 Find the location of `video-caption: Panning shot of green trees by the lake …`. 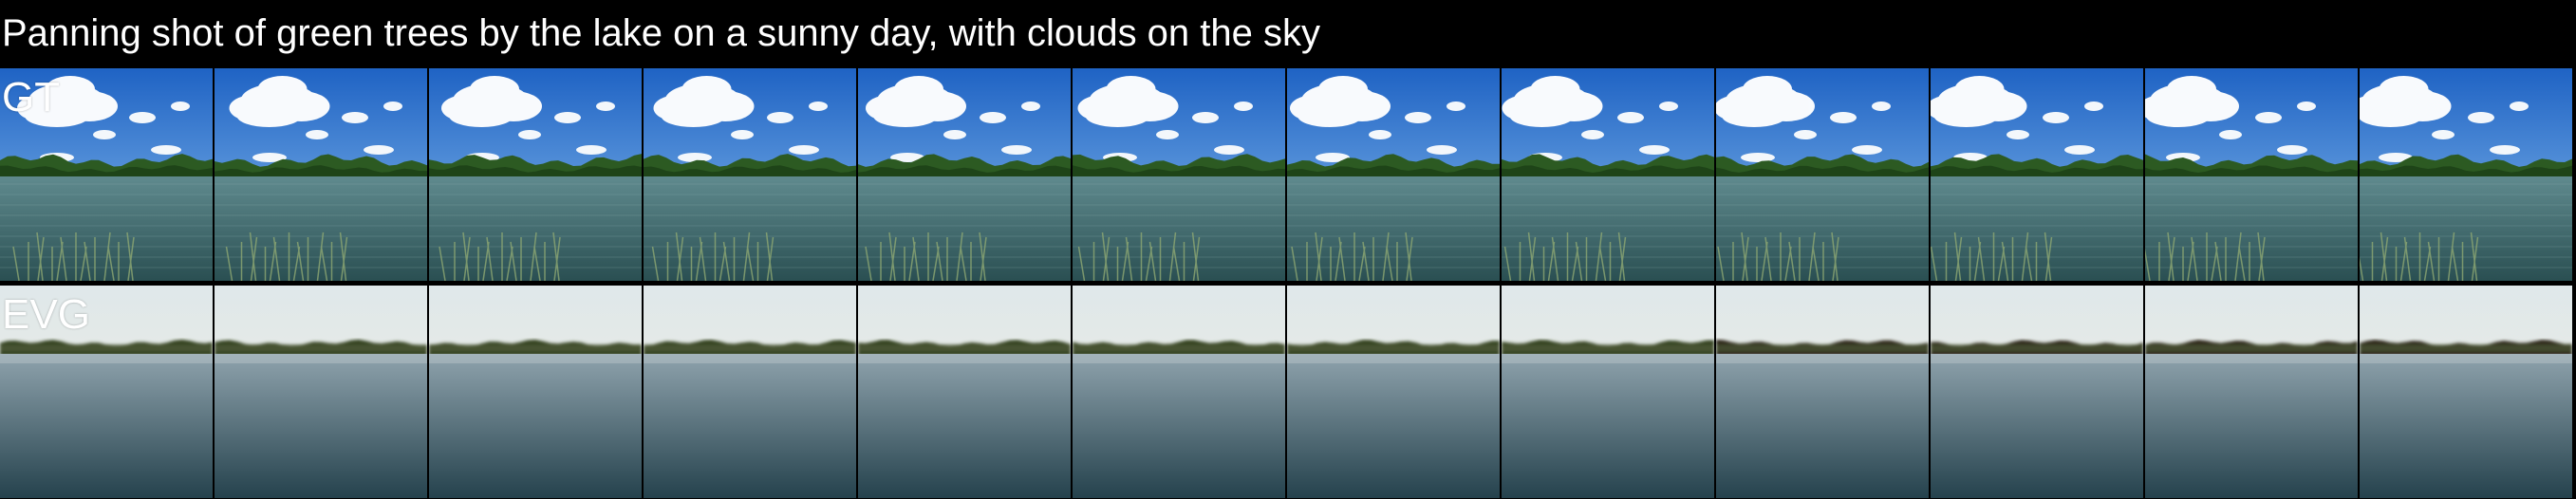

video-caption: Panning shot of green trees by the lake … is located at coordinates (661, 33).